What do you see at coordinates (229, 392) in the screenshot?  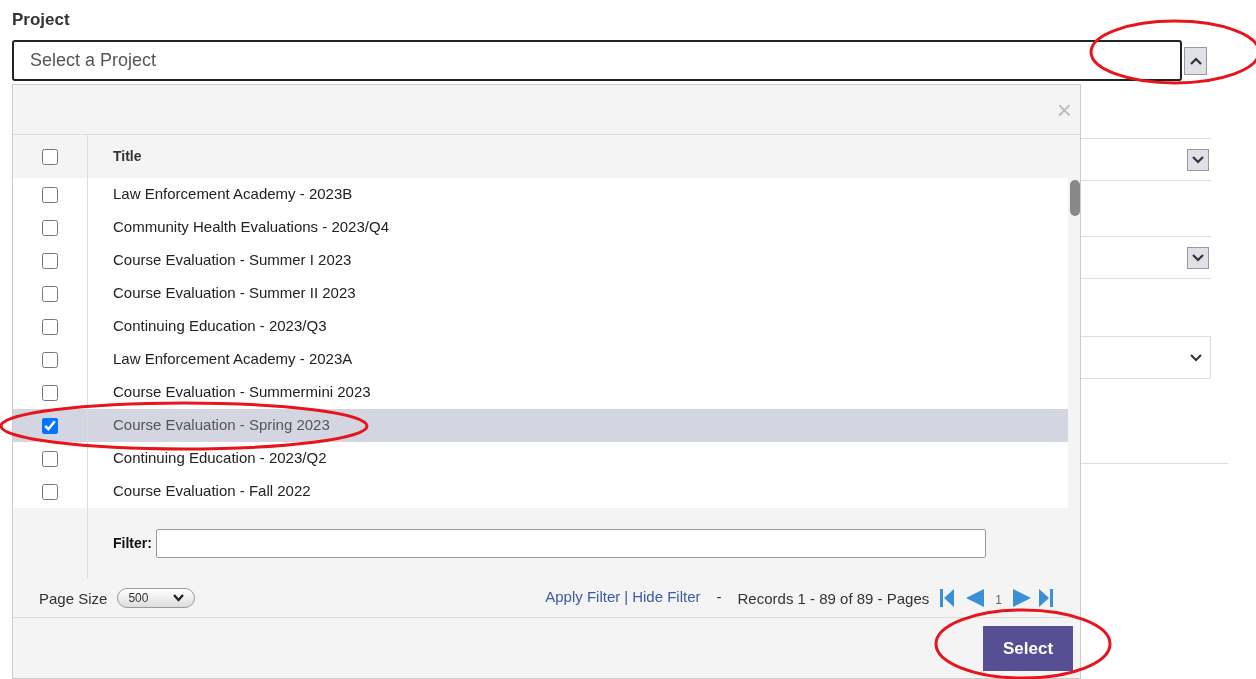 I see `row-title: Course Evaluation - Summermini 2023` at bounding box center [229, 392].